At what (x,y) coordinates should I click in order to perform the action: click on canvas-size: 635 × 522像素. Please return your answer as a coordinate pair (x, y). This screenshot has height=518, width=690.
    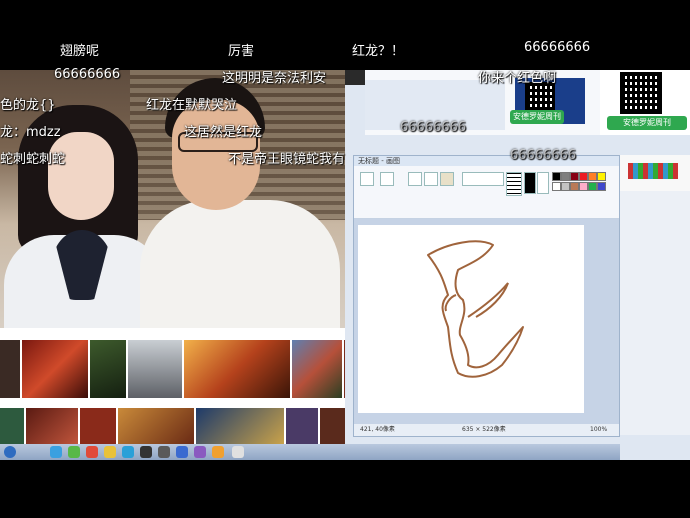
    Looking at the image, I should click on (484, 429).